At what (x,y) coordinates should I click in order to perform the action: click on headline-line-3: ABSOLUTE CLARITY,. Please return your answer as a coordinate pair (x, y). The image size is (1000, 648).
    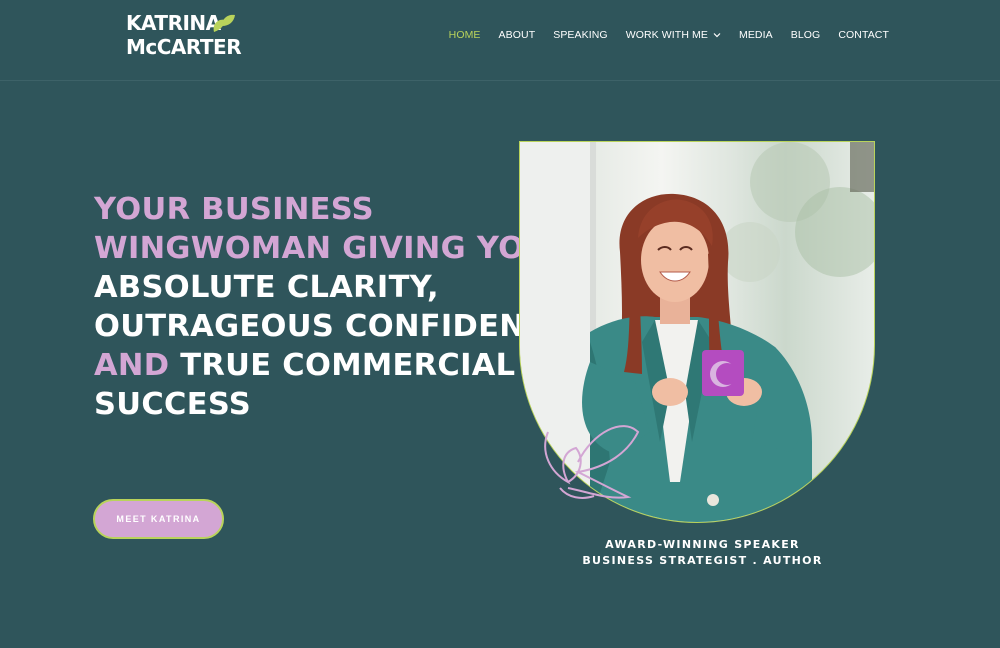
    Looking at the image, I should click on (266, 287).